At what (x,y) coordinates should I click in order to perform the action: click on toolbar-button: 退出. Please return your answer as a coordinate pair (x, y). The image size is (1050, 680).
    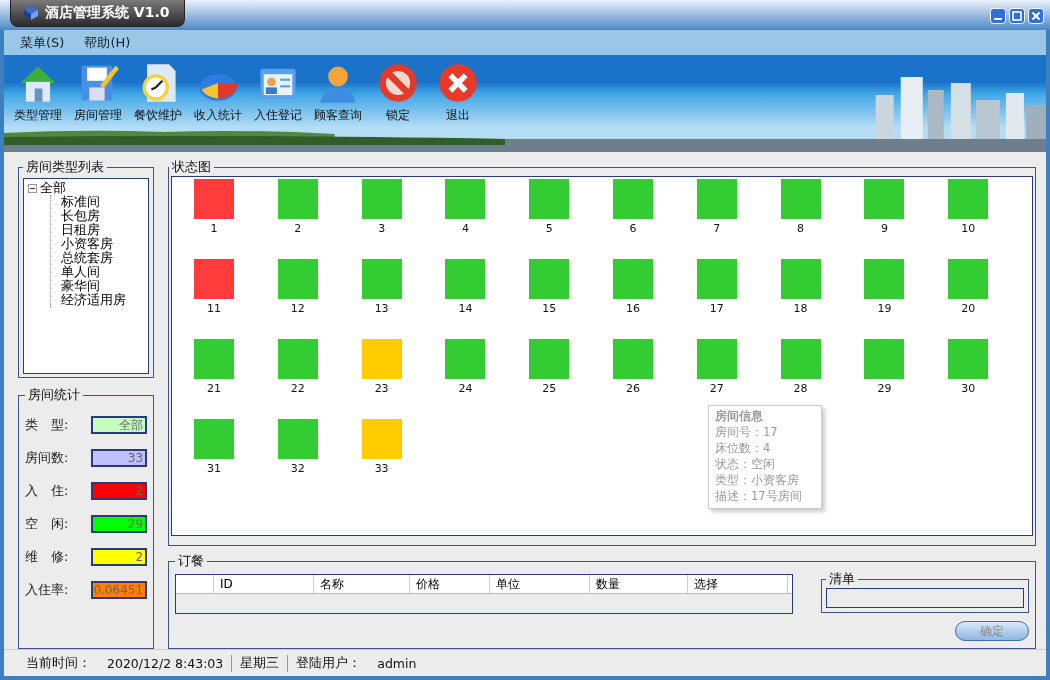
    Looking at the image, I should click on (458, 92).